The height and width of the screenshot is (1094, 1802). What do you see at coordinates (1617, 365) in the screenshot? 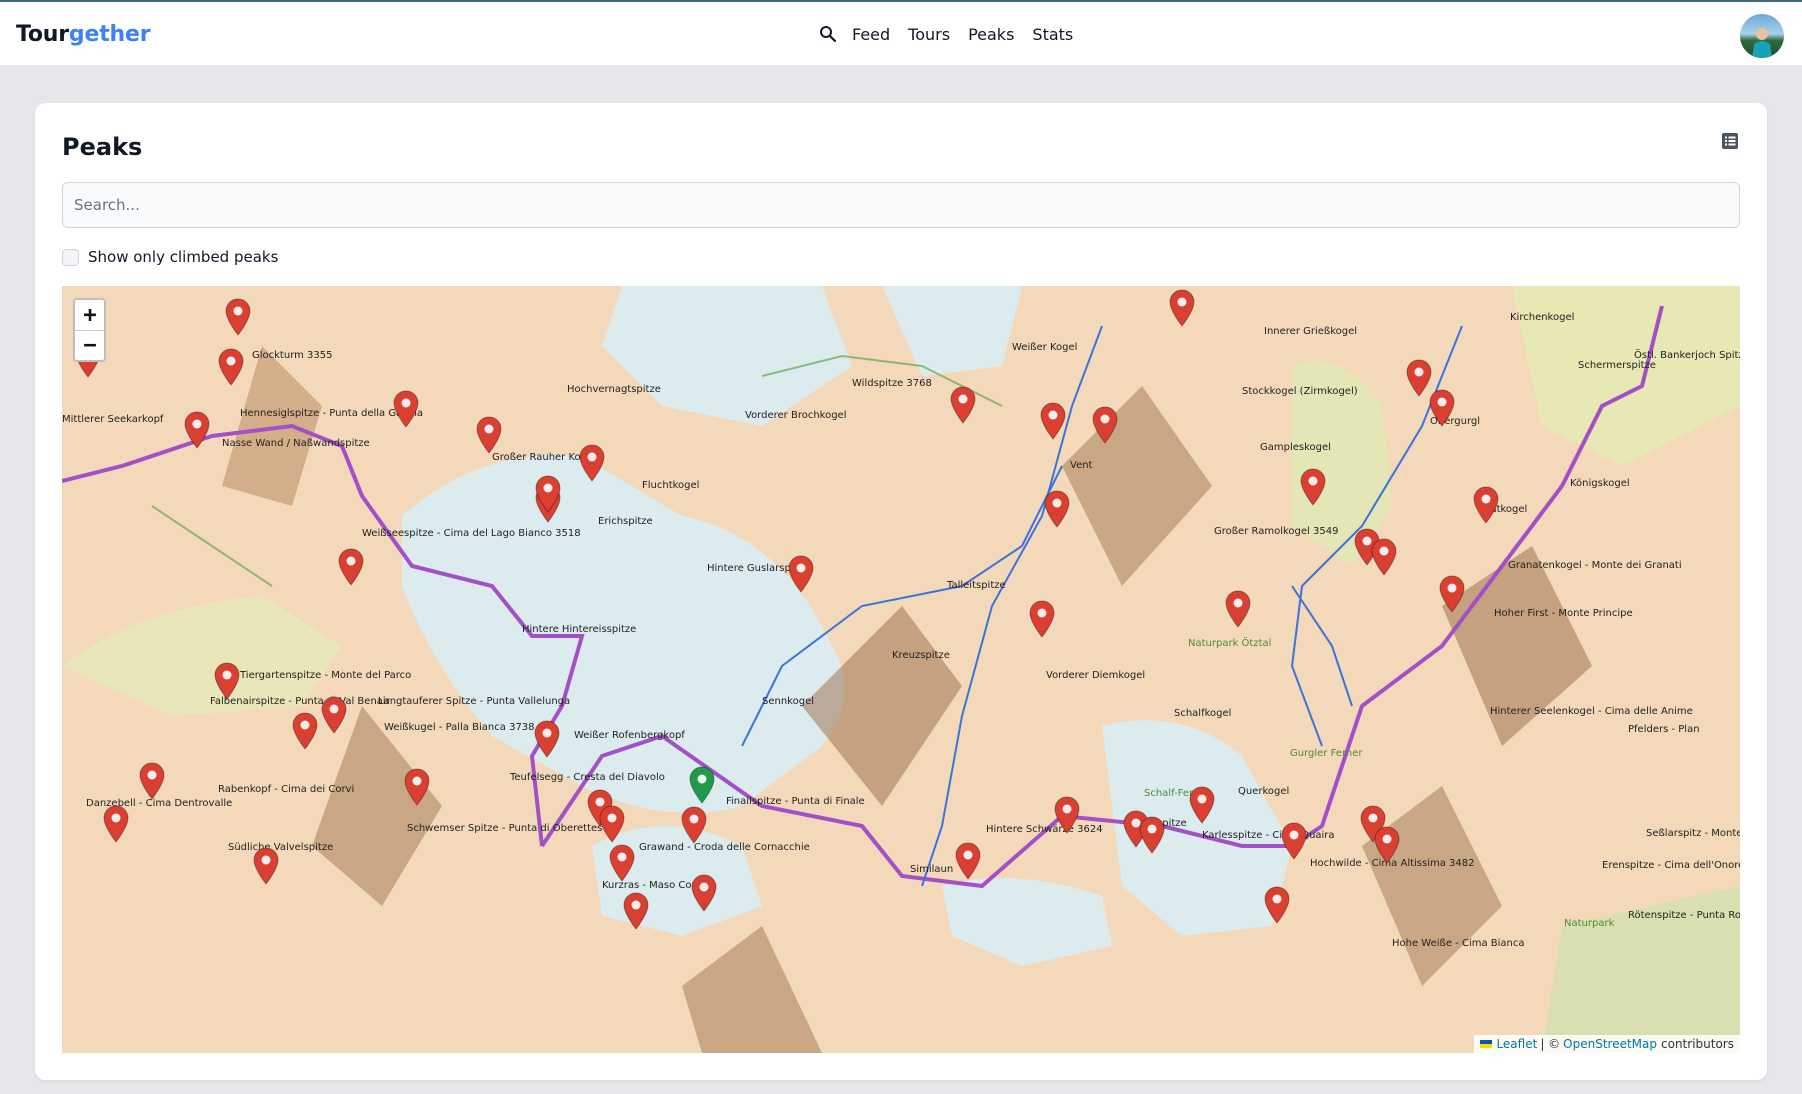
I see `map-label: Schermerspitze` at bounding box center [1617, 365].